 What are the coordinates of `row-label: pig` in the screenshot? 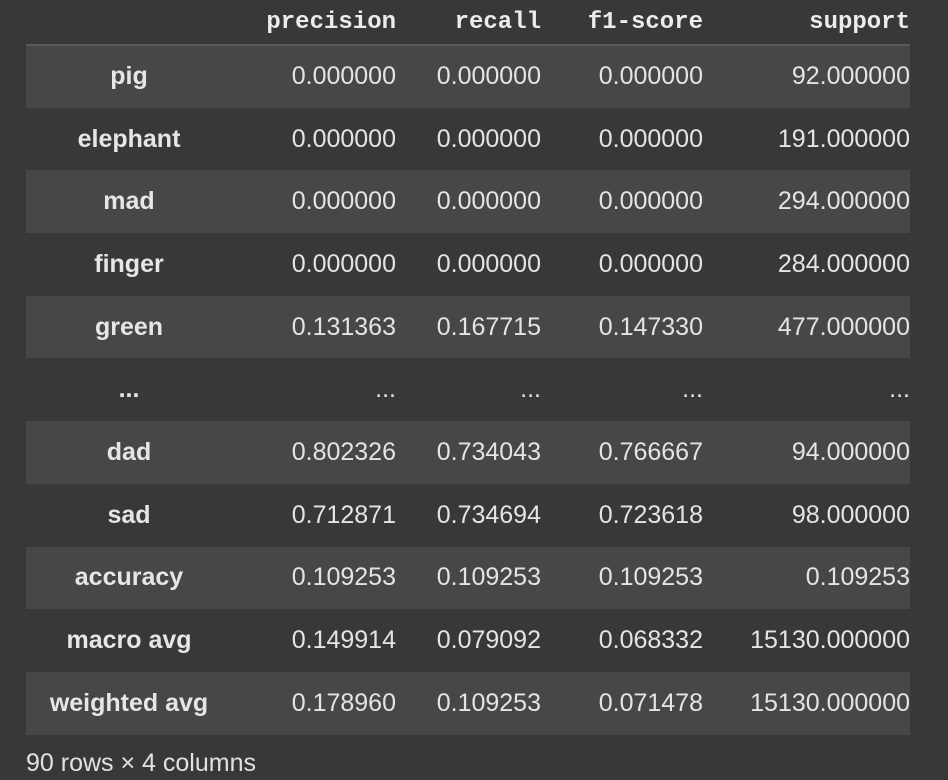 It's located at (129, 76).